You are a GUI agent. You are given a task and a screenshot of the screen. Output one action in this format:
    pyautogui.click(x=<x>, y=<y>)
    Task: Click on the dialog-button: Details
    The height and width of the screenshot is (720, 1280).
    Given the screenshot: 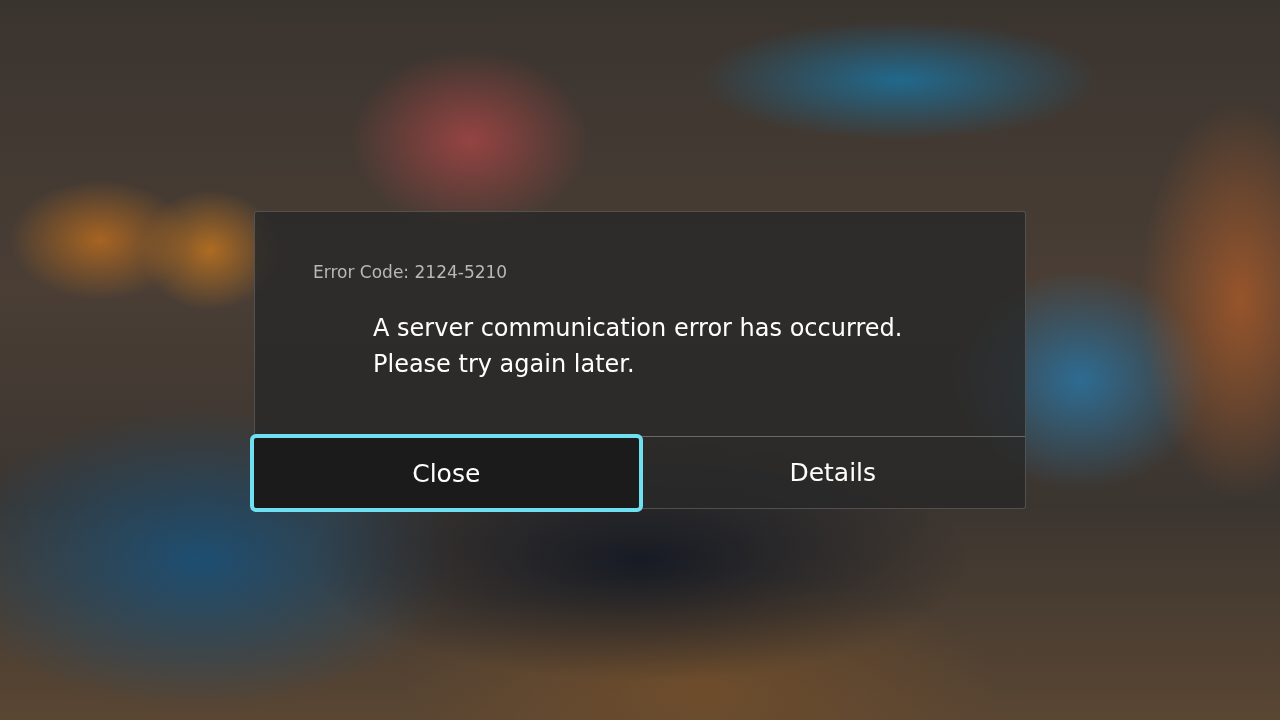 What is the action you would take?
    pyautogui.click(x=832, y=472)
    